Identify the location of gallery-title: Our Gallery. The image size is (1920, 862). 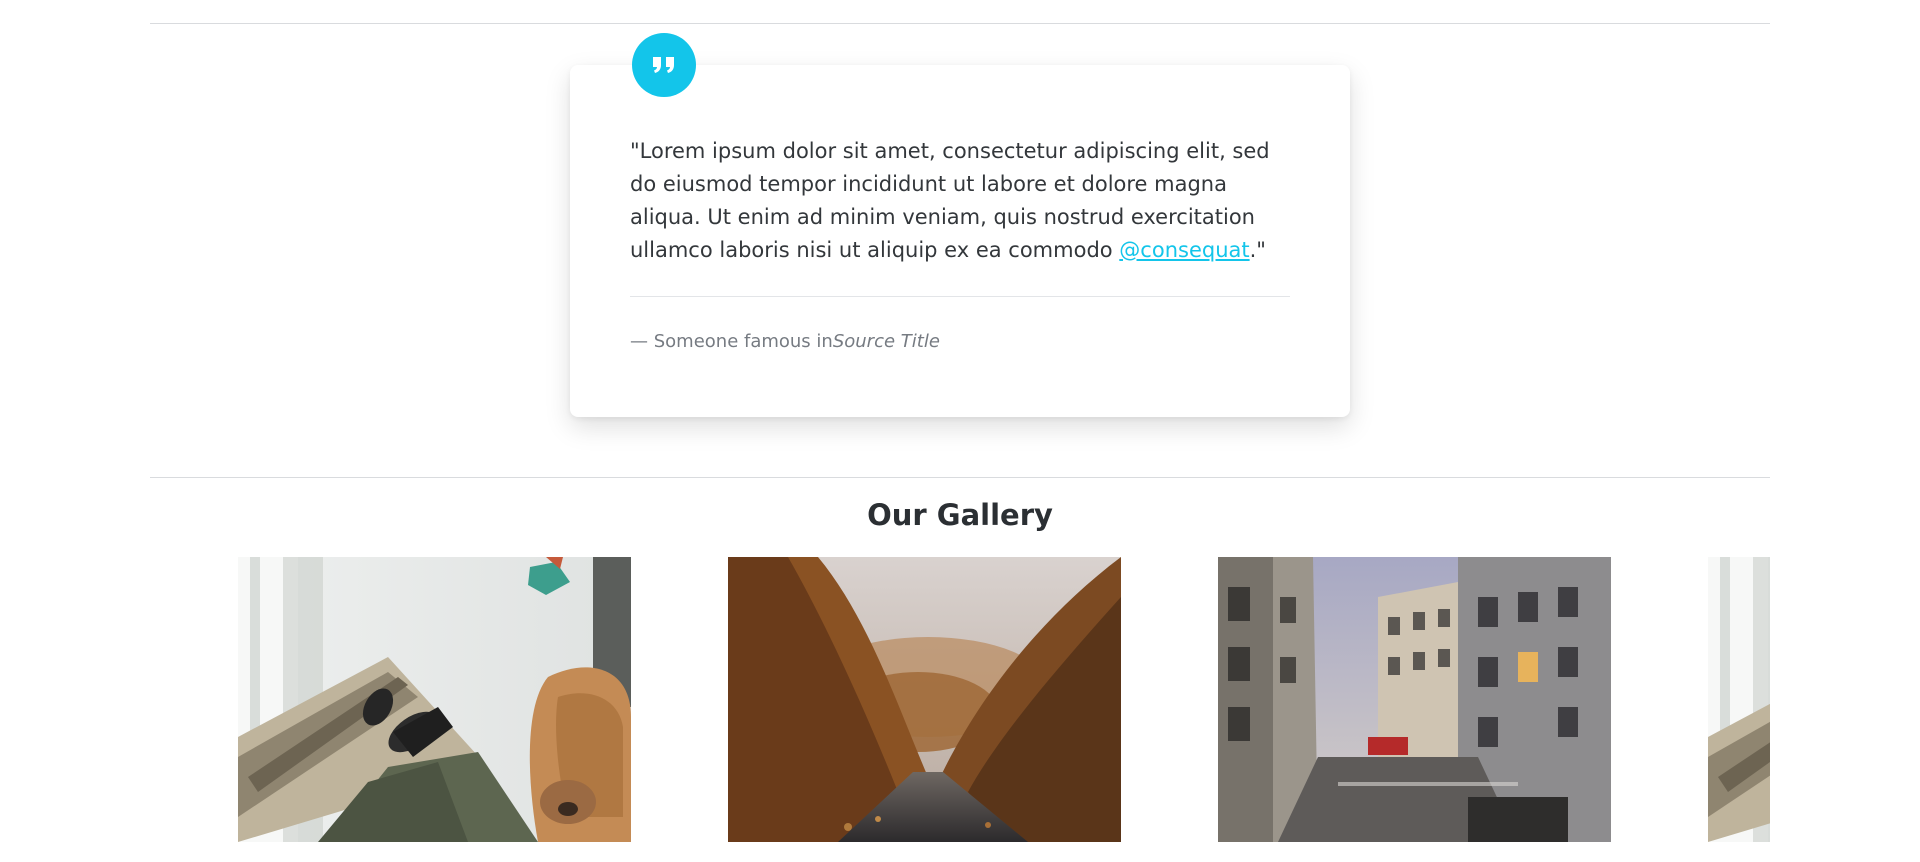
(960, 515).